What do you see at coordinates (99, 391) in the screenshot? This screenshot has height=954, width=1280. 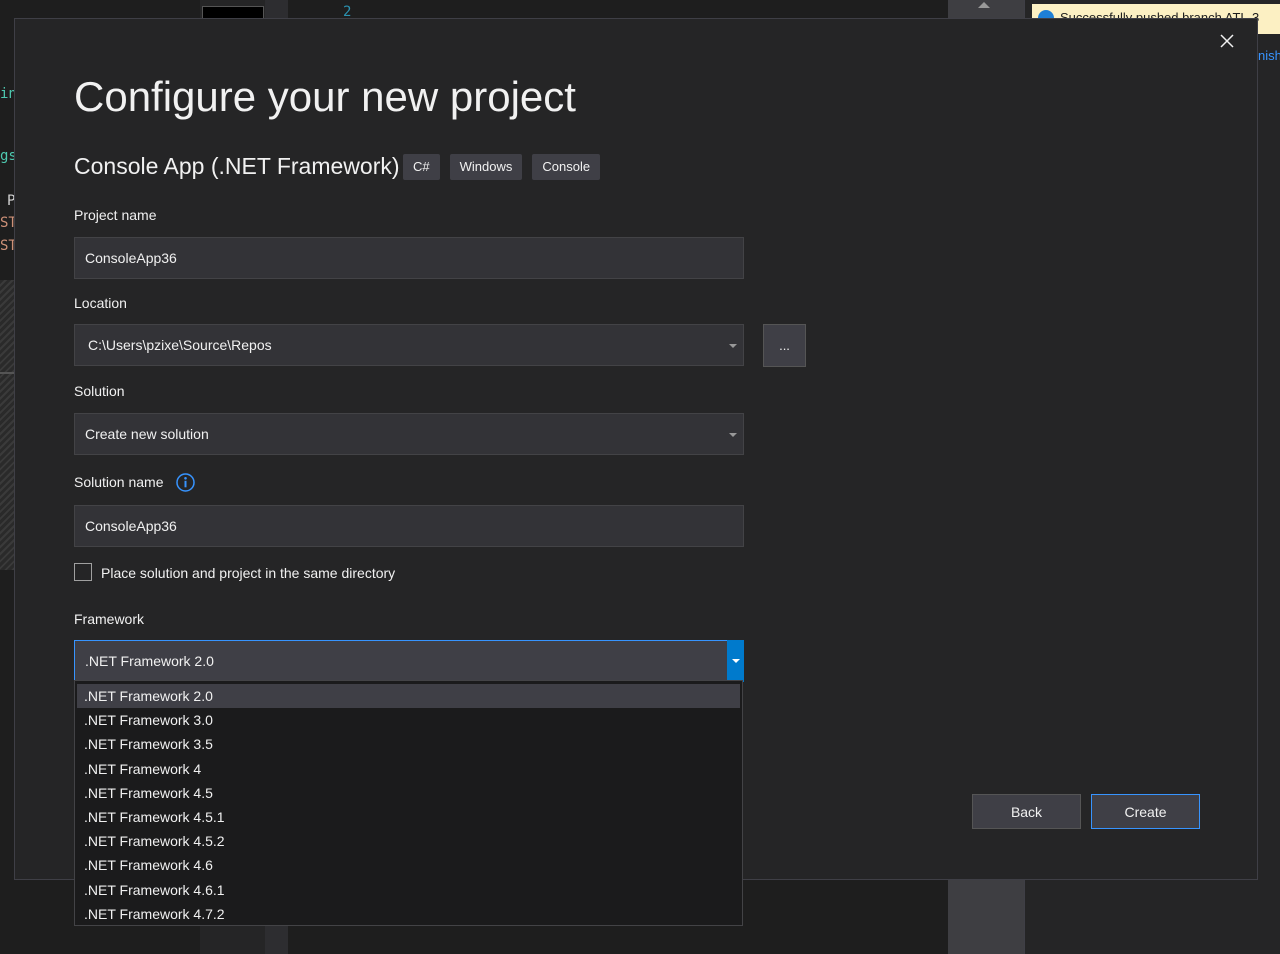 I see `solution-label: Solution` at bounding box center [99, 391].